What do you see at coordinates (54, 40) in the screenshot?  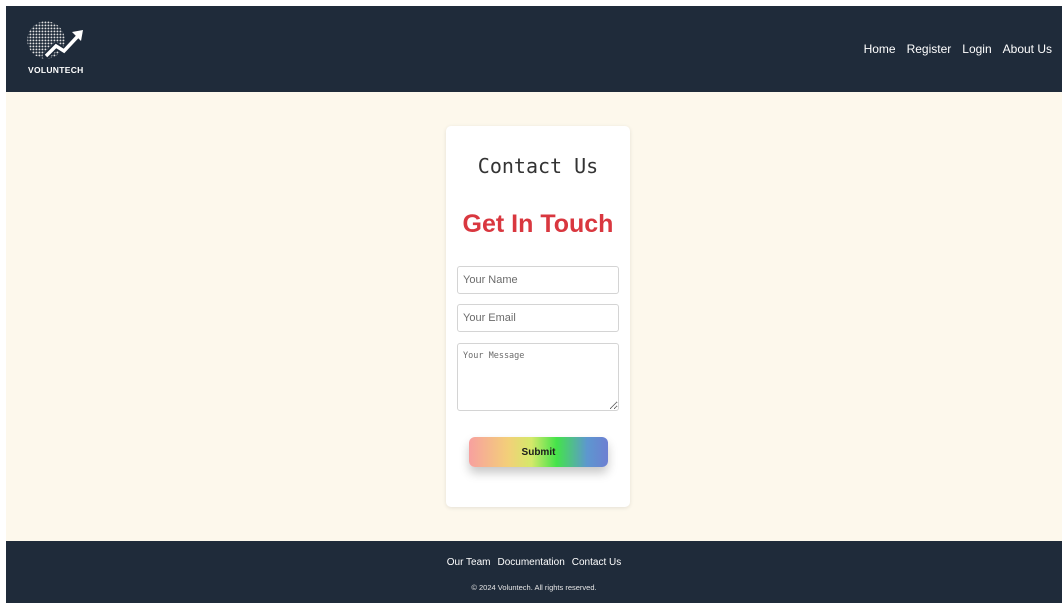 I see `globe-arrow-logo-icon` at bounding box center [54, 40].